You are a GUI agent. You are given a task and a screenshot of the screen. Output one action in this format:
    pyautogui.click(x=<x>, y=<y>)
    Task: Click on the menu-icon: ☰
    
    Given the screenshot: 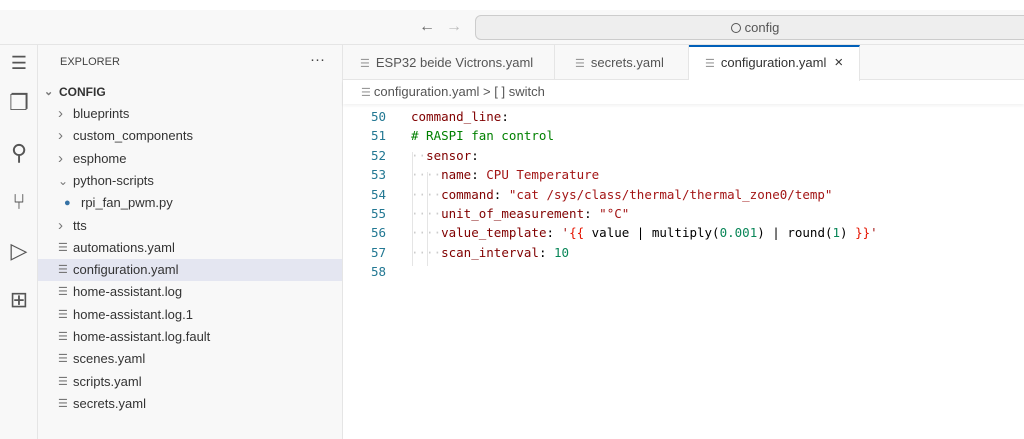 What is the action you would take?
    pyautogui.click(x=19, y=63)
    